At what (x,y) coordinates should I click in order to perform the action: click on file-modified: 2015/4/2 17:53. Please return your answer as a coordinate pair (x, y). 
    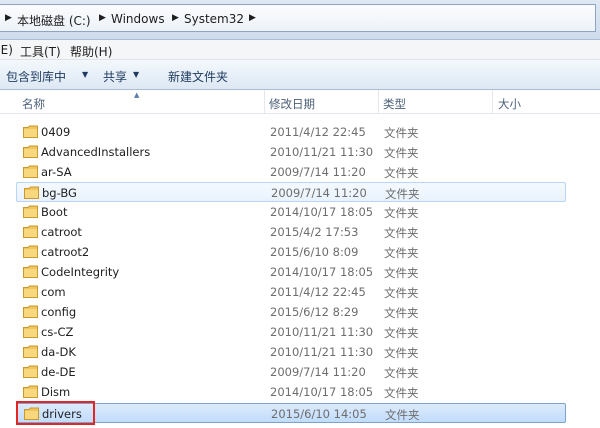
    Looking at the image, I should click on (314, 232).